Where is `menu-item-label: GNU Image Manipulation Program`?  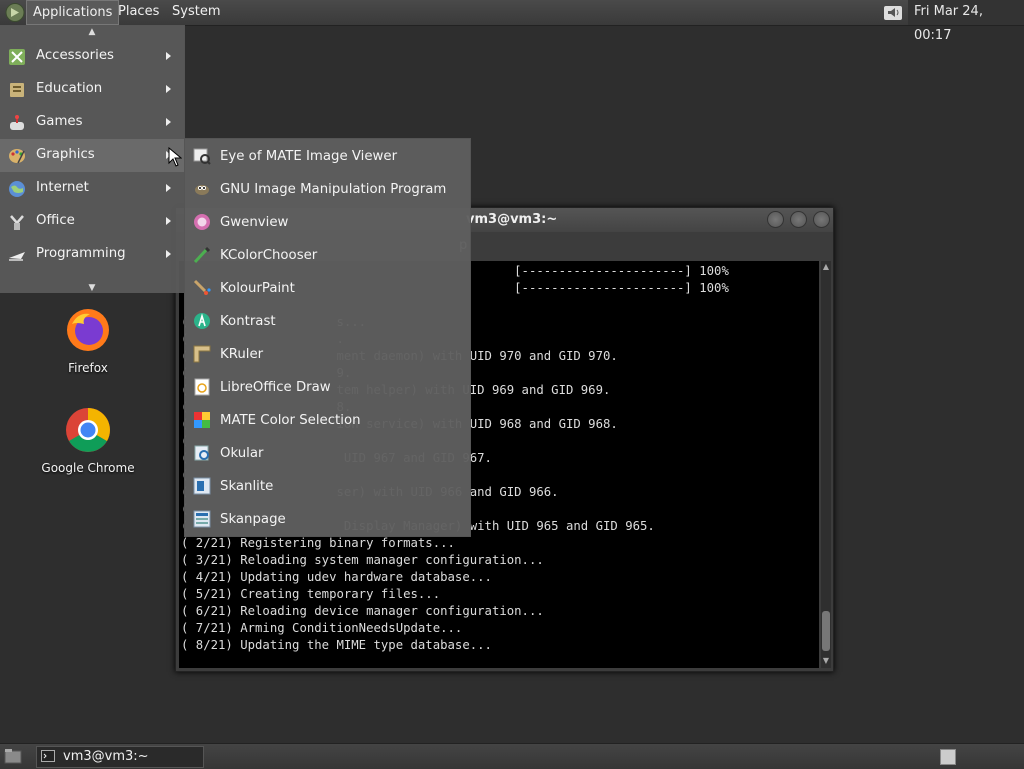 menu-item-label: GNU Image Manipulation Program is located at coordinates (333, 189).